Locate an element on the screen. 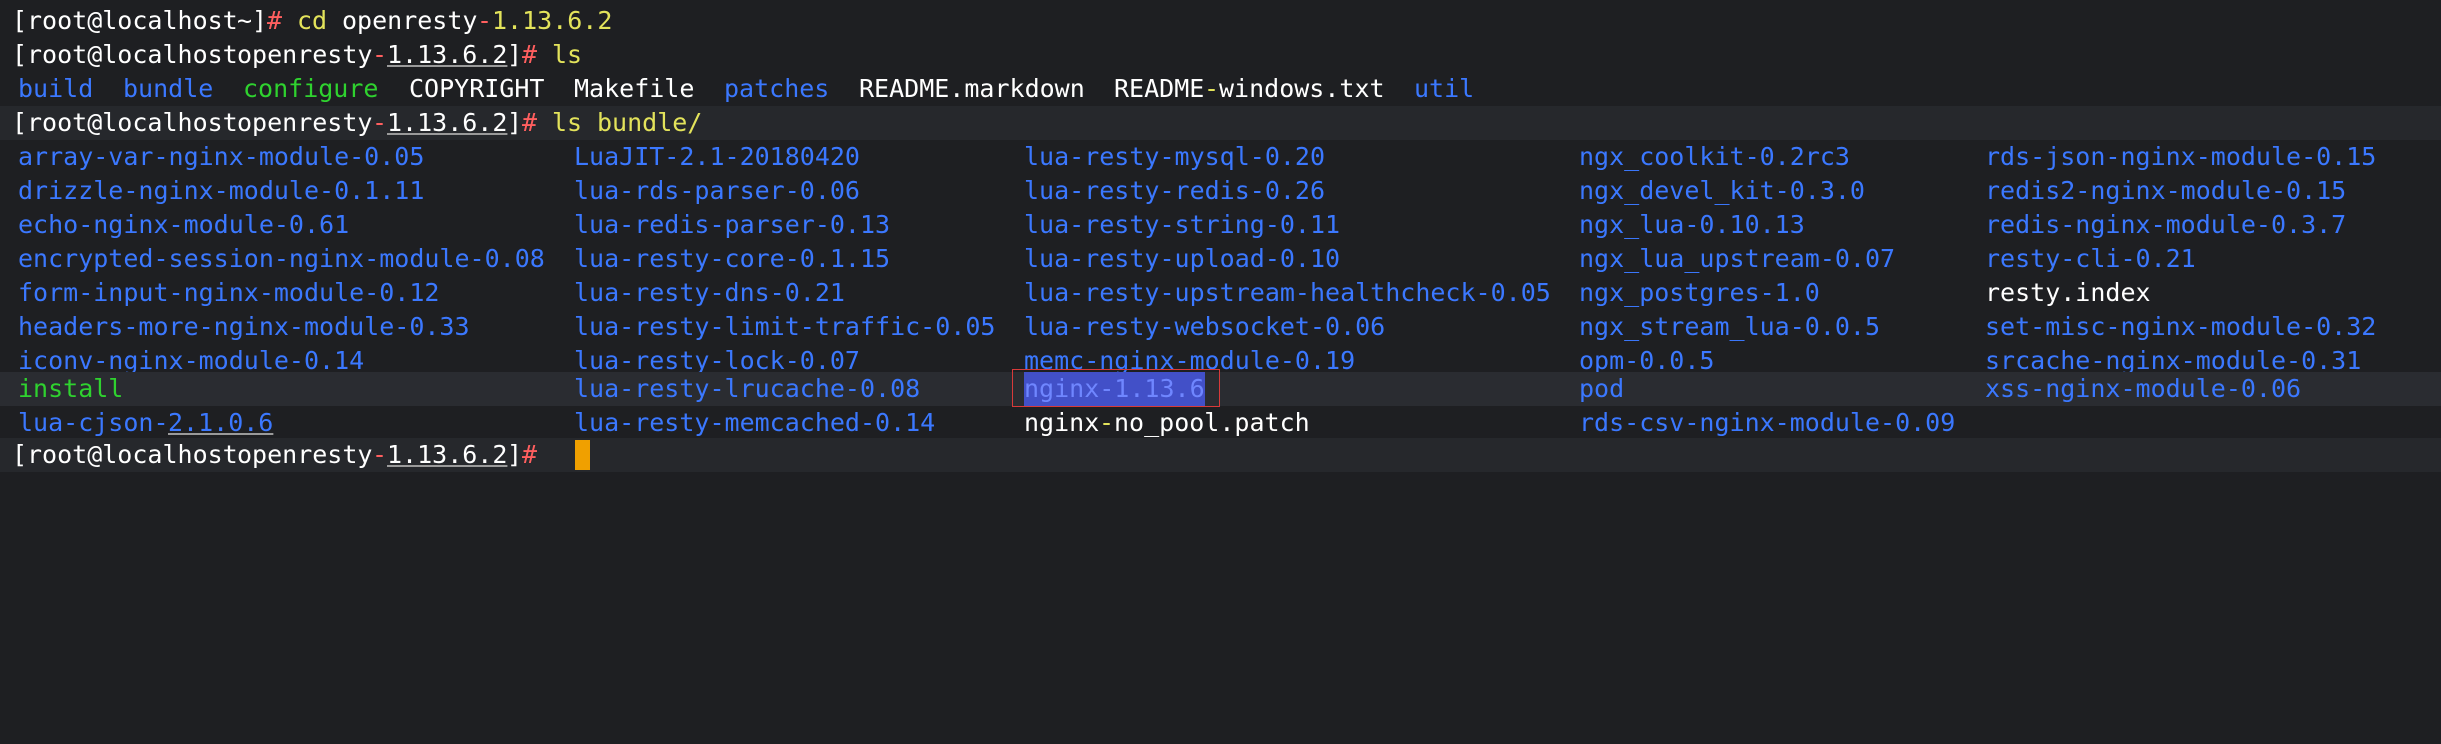  list-item: pod is located at coordinates (1602, 388).